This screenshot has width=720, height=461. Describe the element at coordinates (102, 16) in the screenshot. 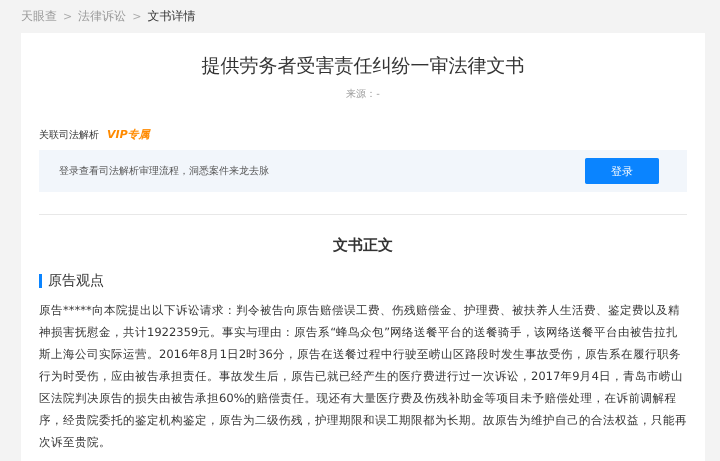

I see `breadcrumb-link: 法律诉讼` at that location.